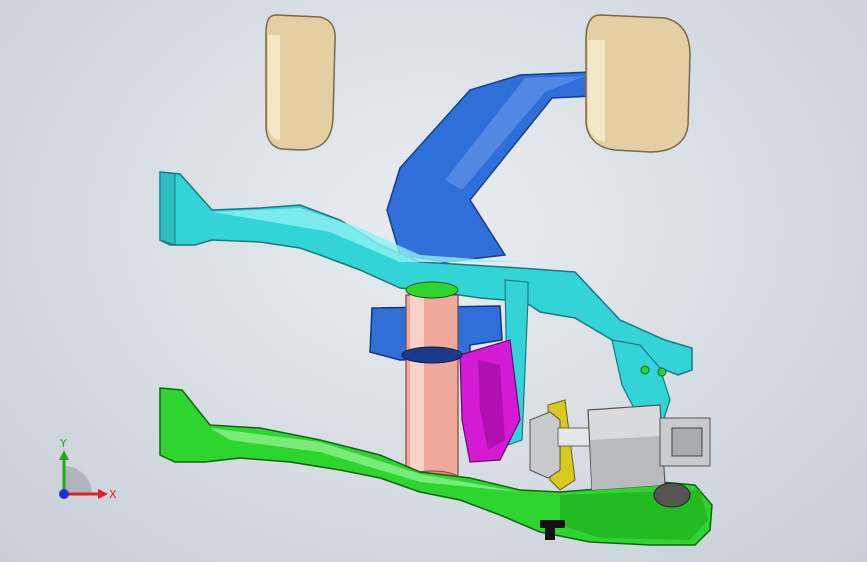 The image size is (867, 562). I want to click on y-axis-arrow-icon, so click(64, 455).